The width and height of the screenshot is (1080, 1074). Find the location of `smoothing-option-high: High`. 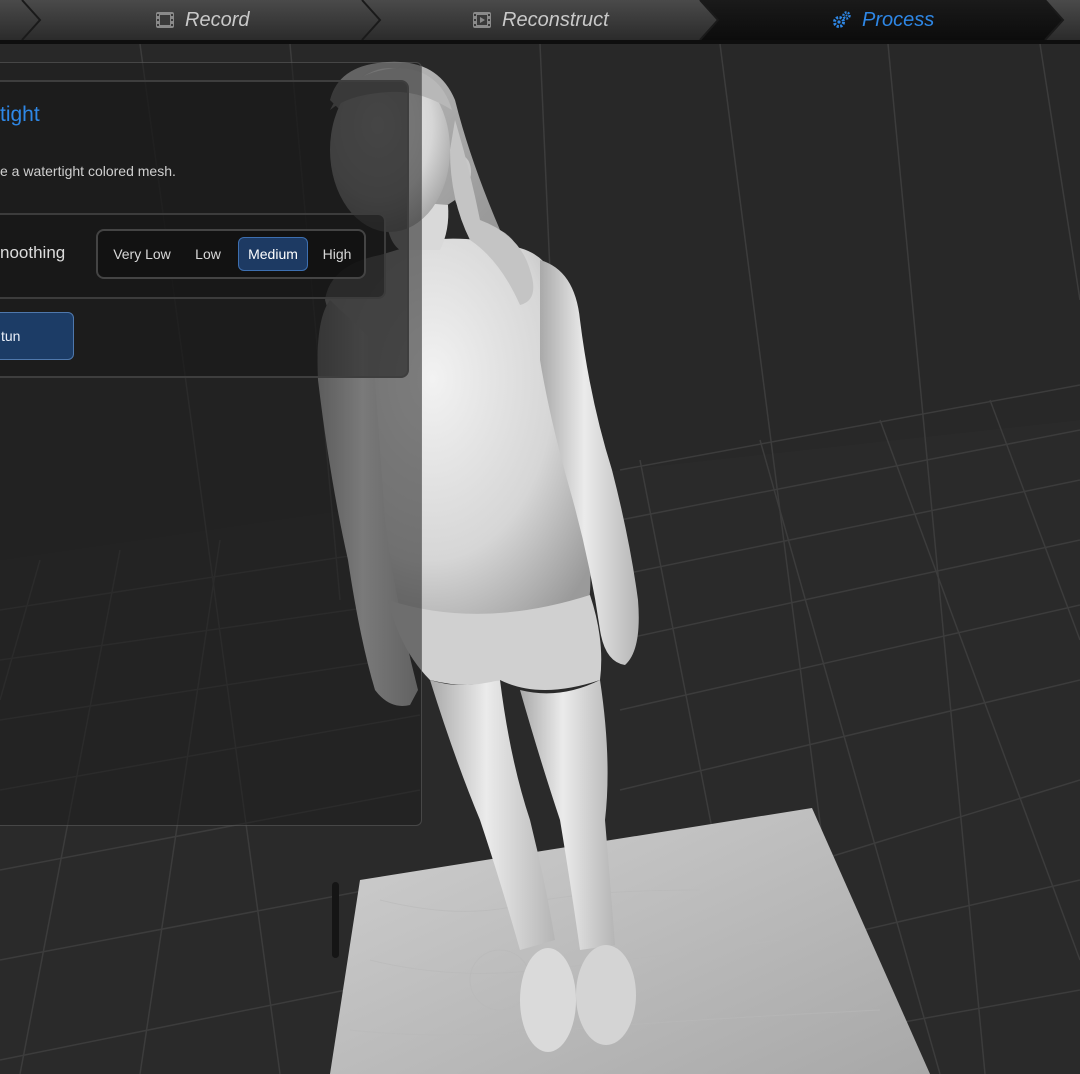

smoothing-option-high: High is located at coordinates (337, 254).